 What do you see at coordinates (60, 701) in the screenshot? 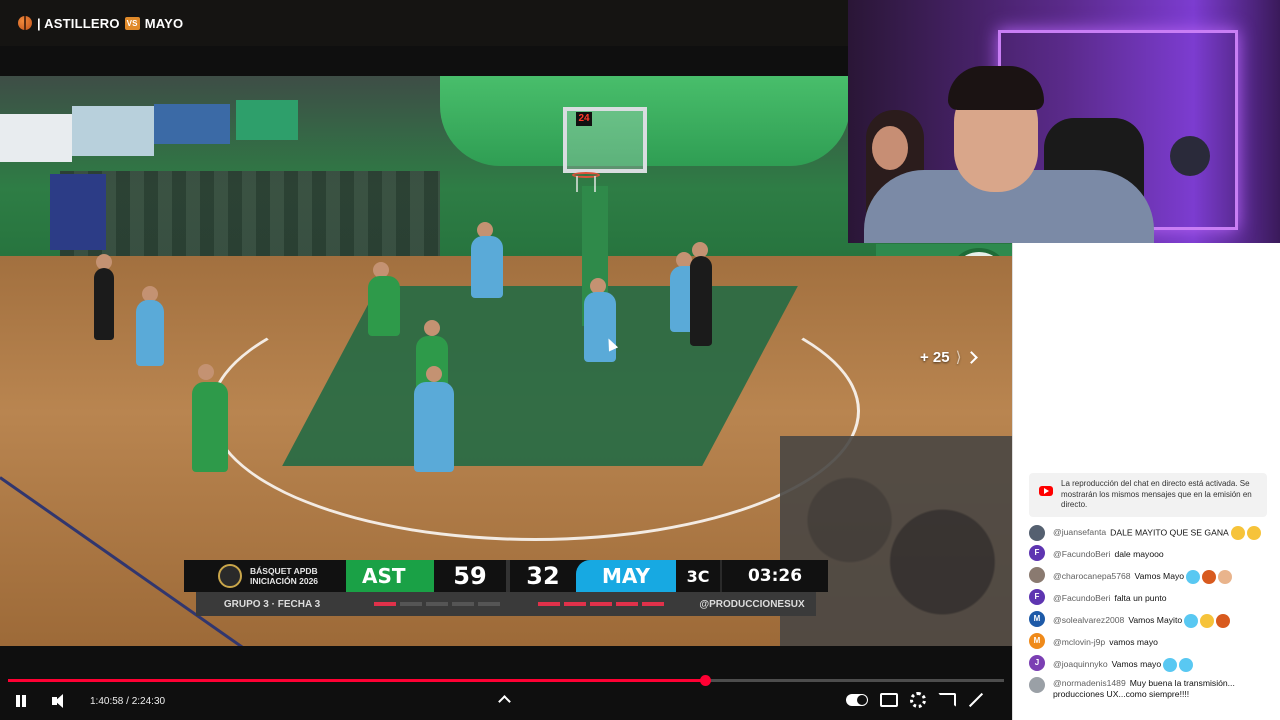
I see `volume-icon` at bounding box center [60, 701].